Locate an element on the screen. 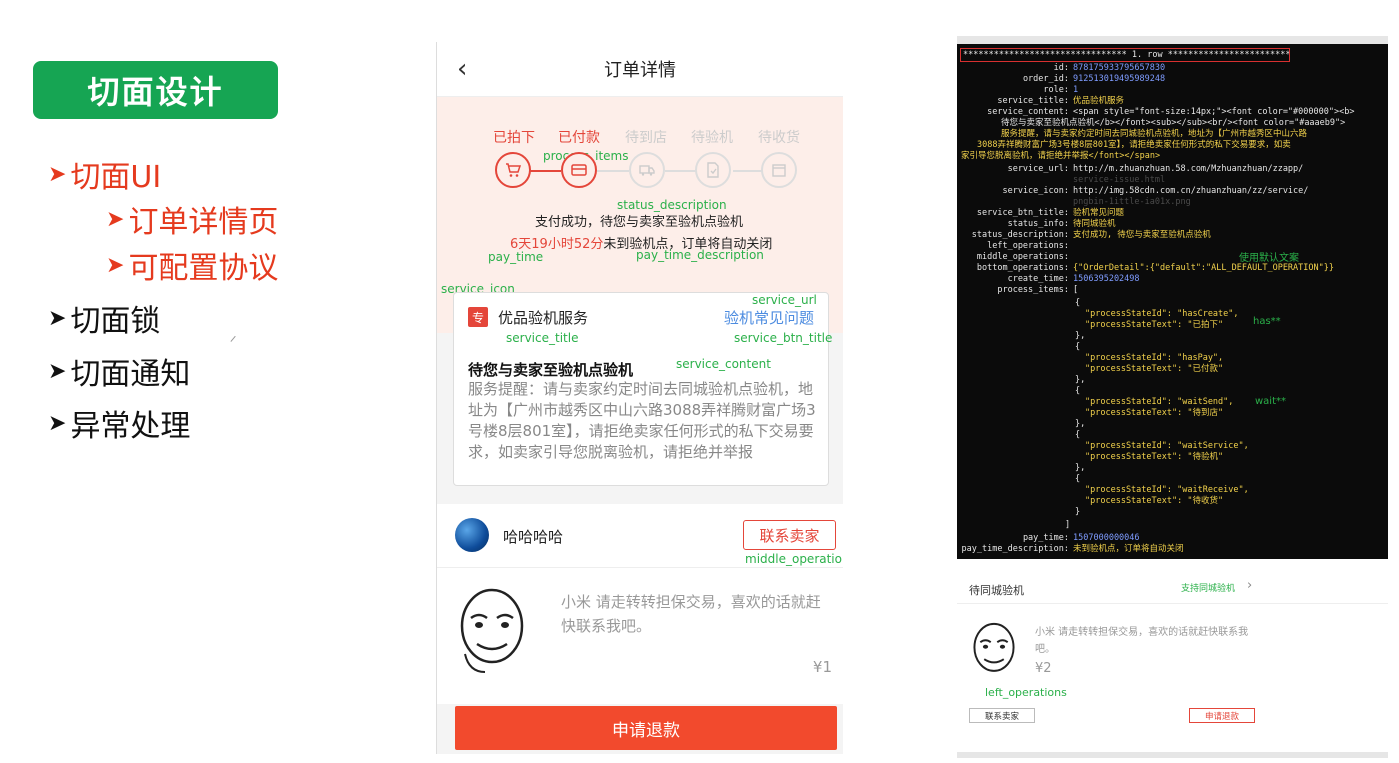 The height and width of the screenshot is (763, 1399). content-line: 家引导您脱离验机，请拒绝并举报</font></span> is located at coordinates (1061, 156).